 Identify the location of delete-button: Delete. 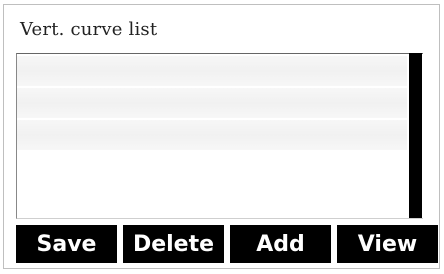
(173, 244).